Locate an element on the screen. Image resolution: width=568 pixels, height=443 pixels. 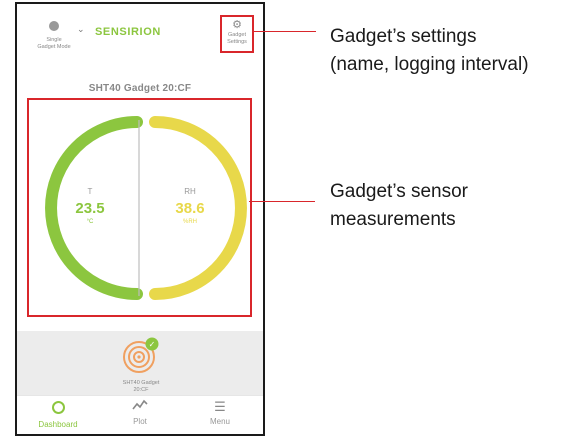
device-tray: ✓ SHT40 Gadget 20:CF is located at coordinates (140, 363).